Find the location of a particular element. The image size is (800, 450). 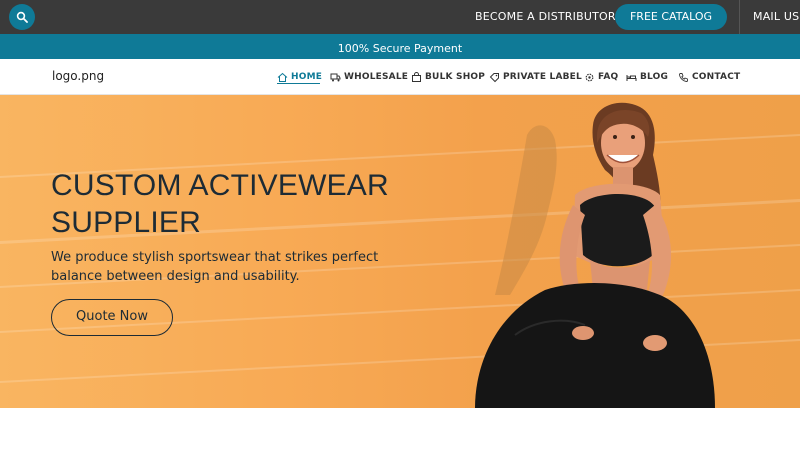

search-button is located at coordinates (22, 17).